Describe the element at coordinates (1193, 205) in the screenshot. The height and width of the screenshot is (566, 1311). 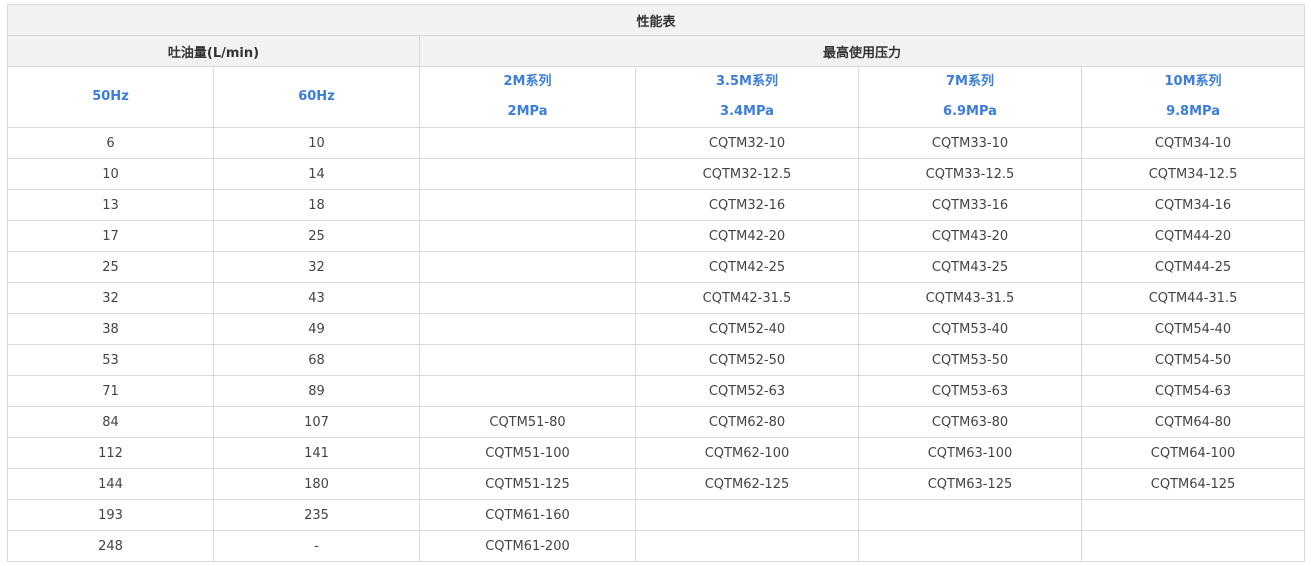
I see `model-10m-cell: CQTM34-16` at that location.